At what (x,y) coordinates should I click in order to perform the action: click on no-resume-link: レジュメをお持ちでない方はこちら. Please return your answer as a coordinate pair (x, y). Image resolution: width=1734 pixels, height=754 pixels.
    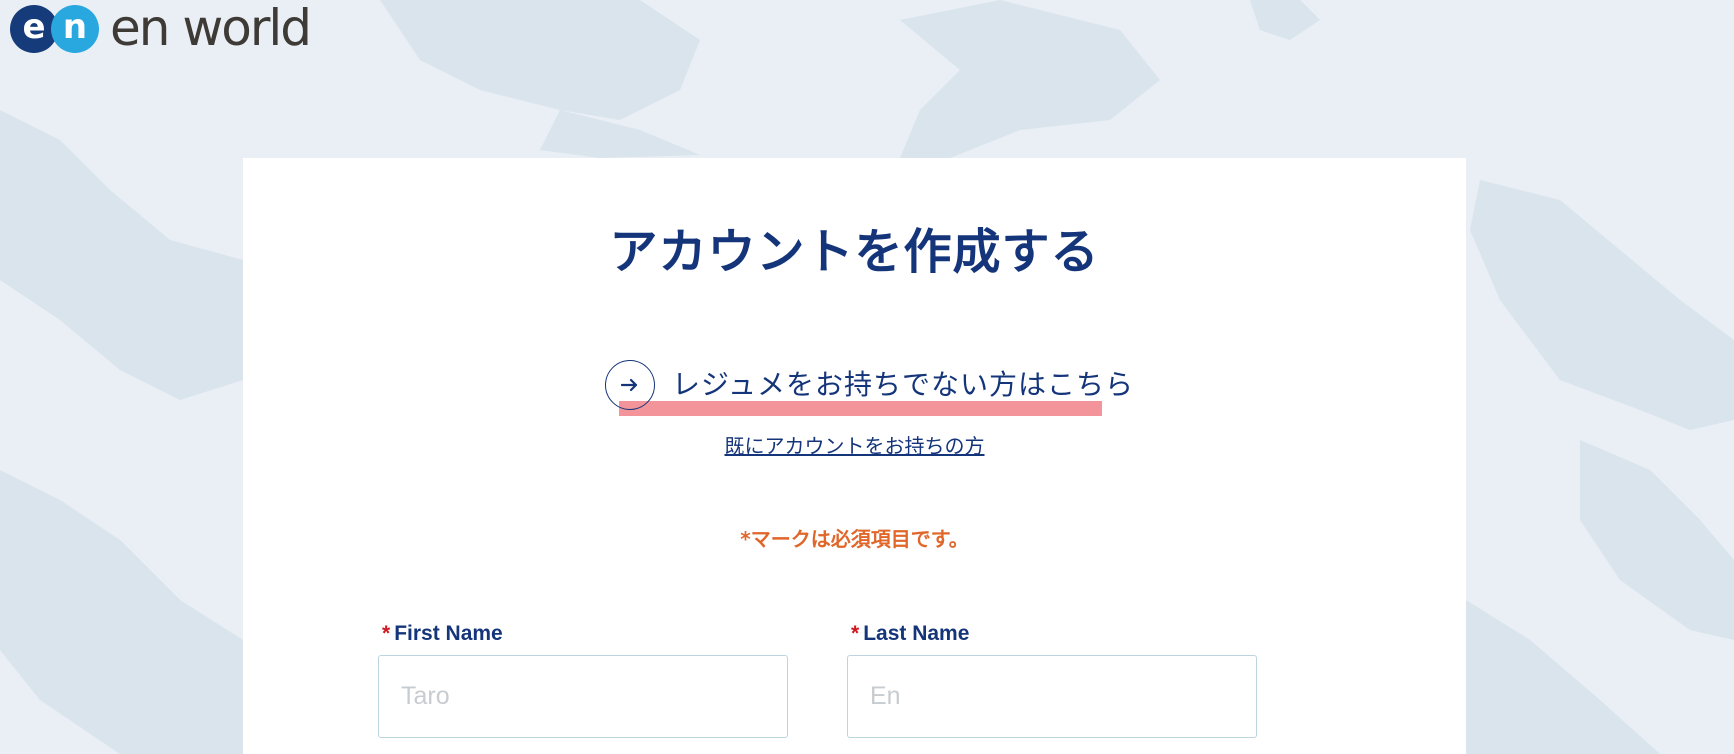
    Looking at the image, I should click on (869, 385).